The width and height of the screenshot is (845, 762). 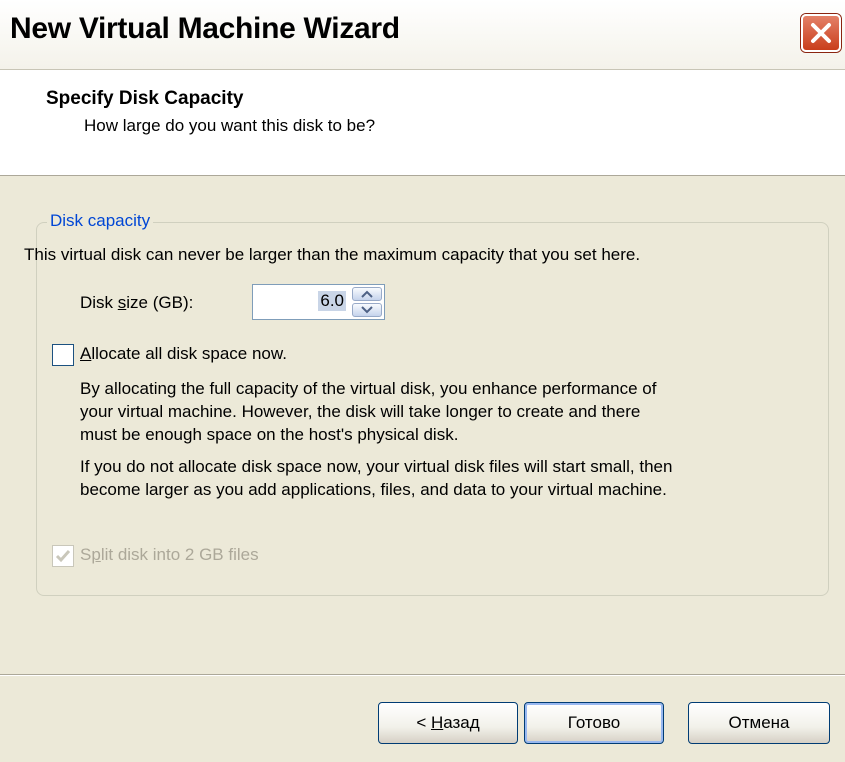 What do you see at coordinates (86, 554) in the screenshot?
I see `split-label-pre: S` at bounding box center [86, 554].